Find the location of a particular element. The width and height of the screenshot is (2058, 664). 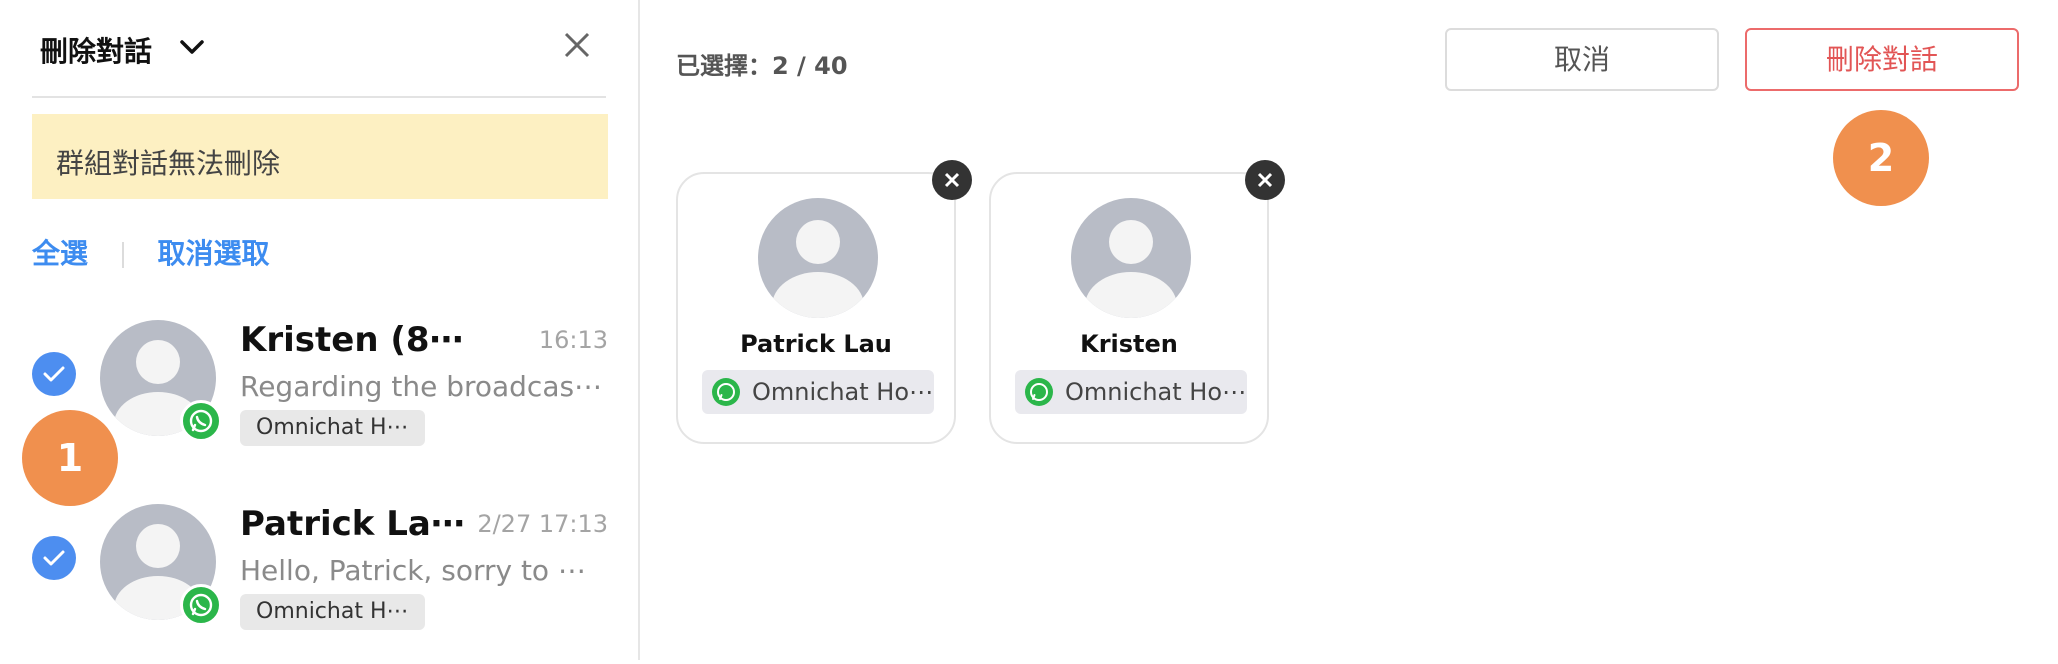

chevron-down-icon is located at coordinates (192, 48).